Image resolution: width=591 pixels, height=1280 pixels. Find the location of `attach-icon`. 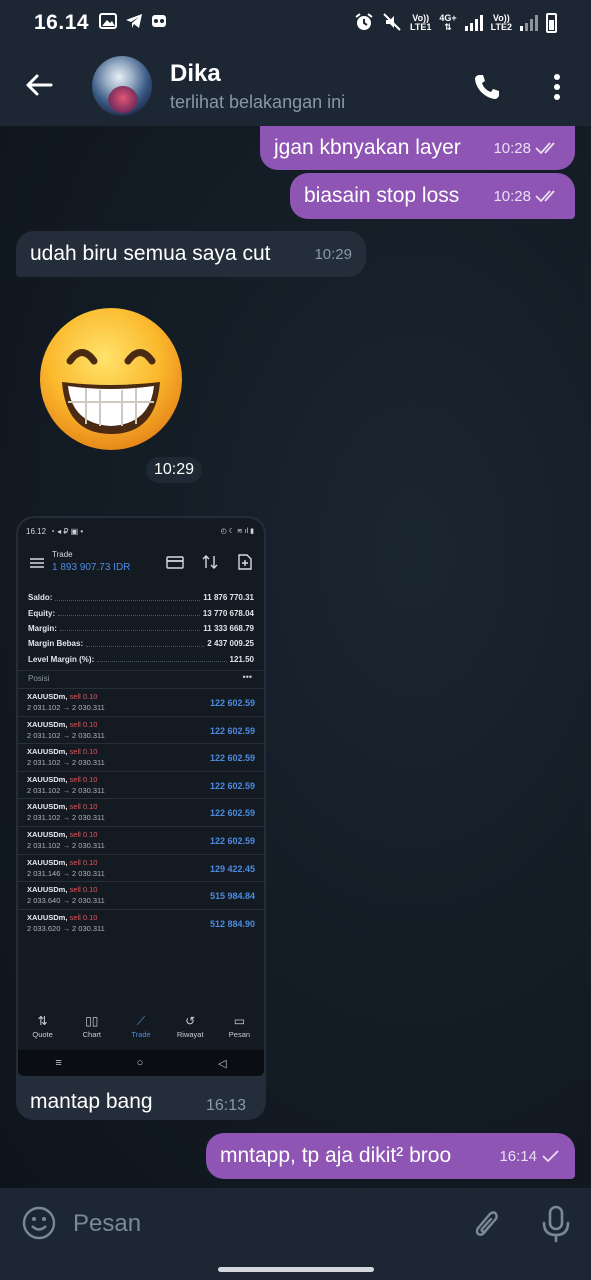

attach-icon is located at coordinates (487, 1224).